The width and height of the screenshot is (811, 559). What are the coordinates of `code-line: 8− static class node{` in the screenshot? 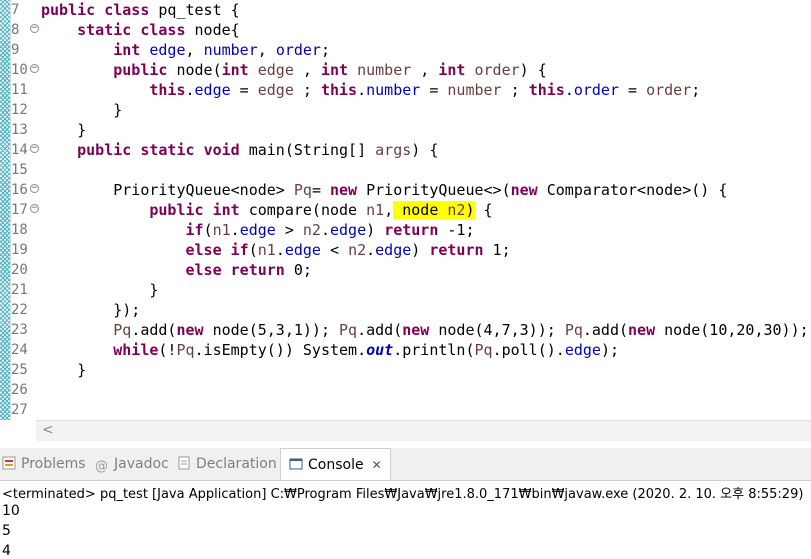 It's located at (405, 30).